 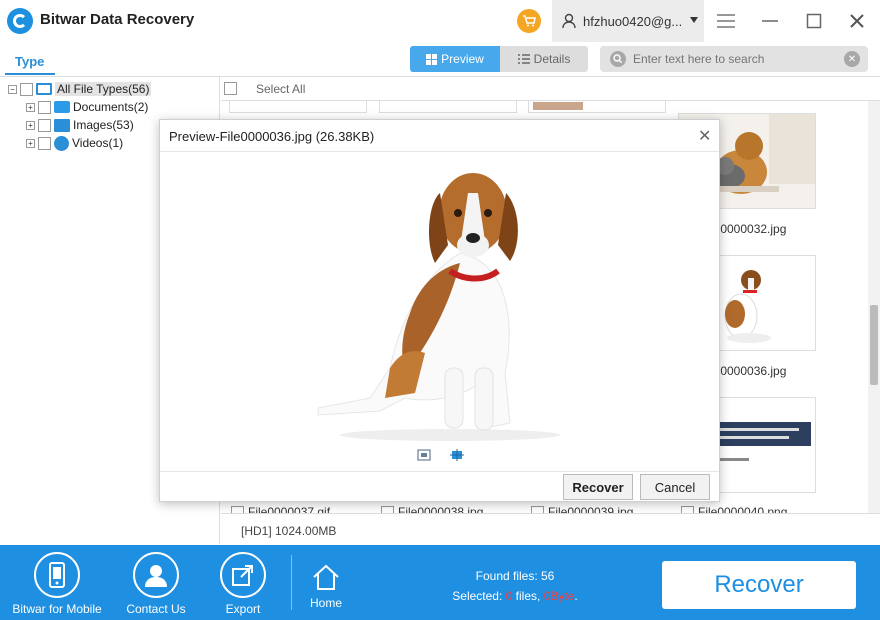 I want to click on selected-info: Selected: 0 files, 0Byte., so click(x=515, y=596).